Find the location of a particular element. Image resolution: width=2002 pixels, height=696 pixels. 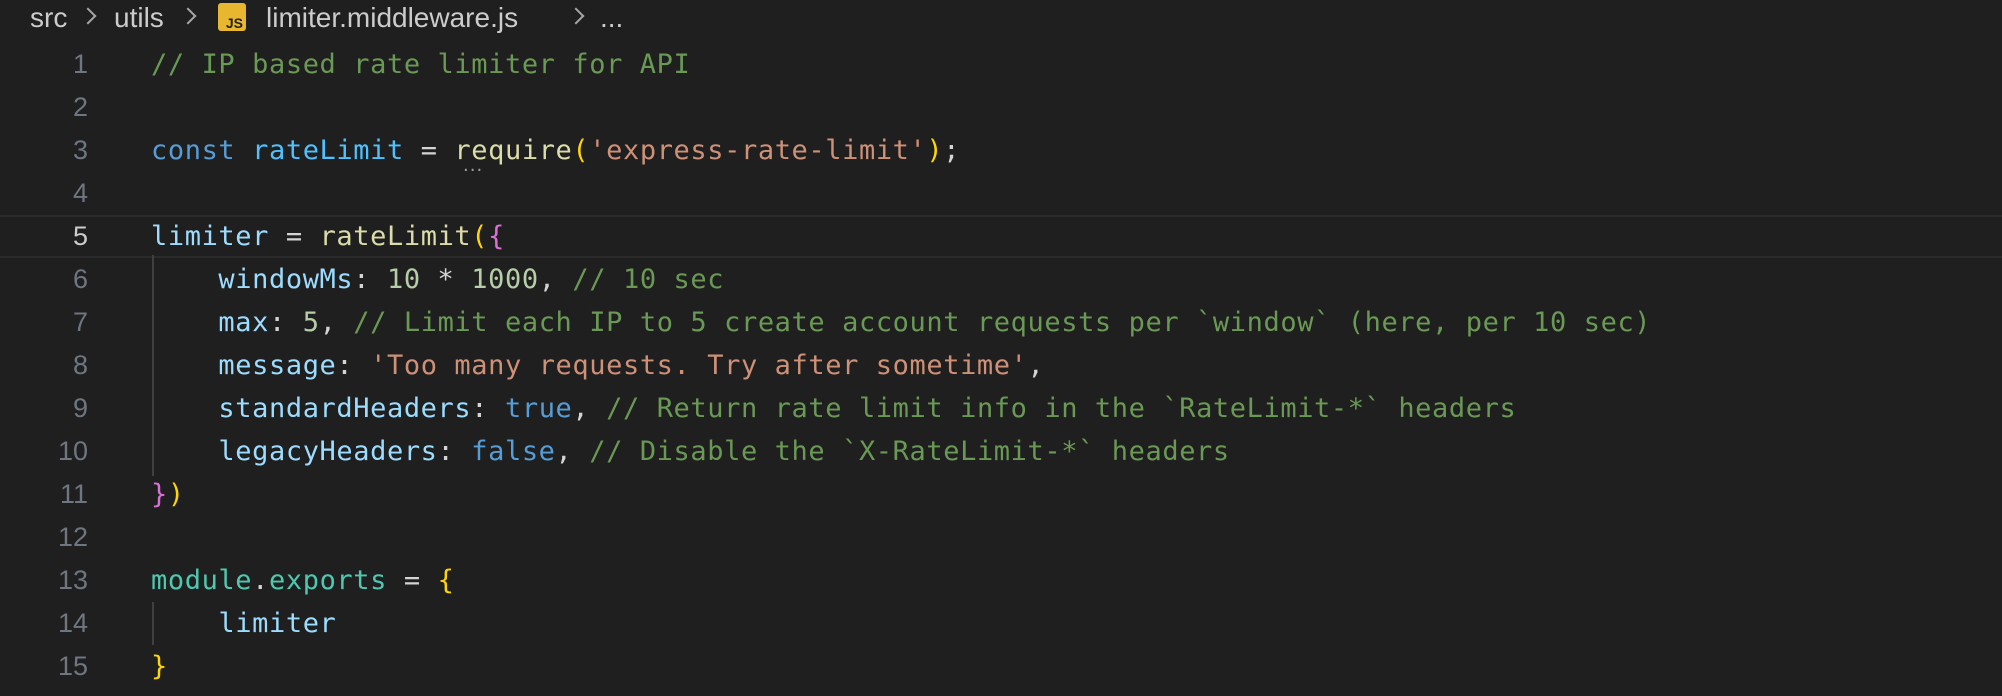

breadcrumb-item-utils: utils is located at coordinates (139, 18).